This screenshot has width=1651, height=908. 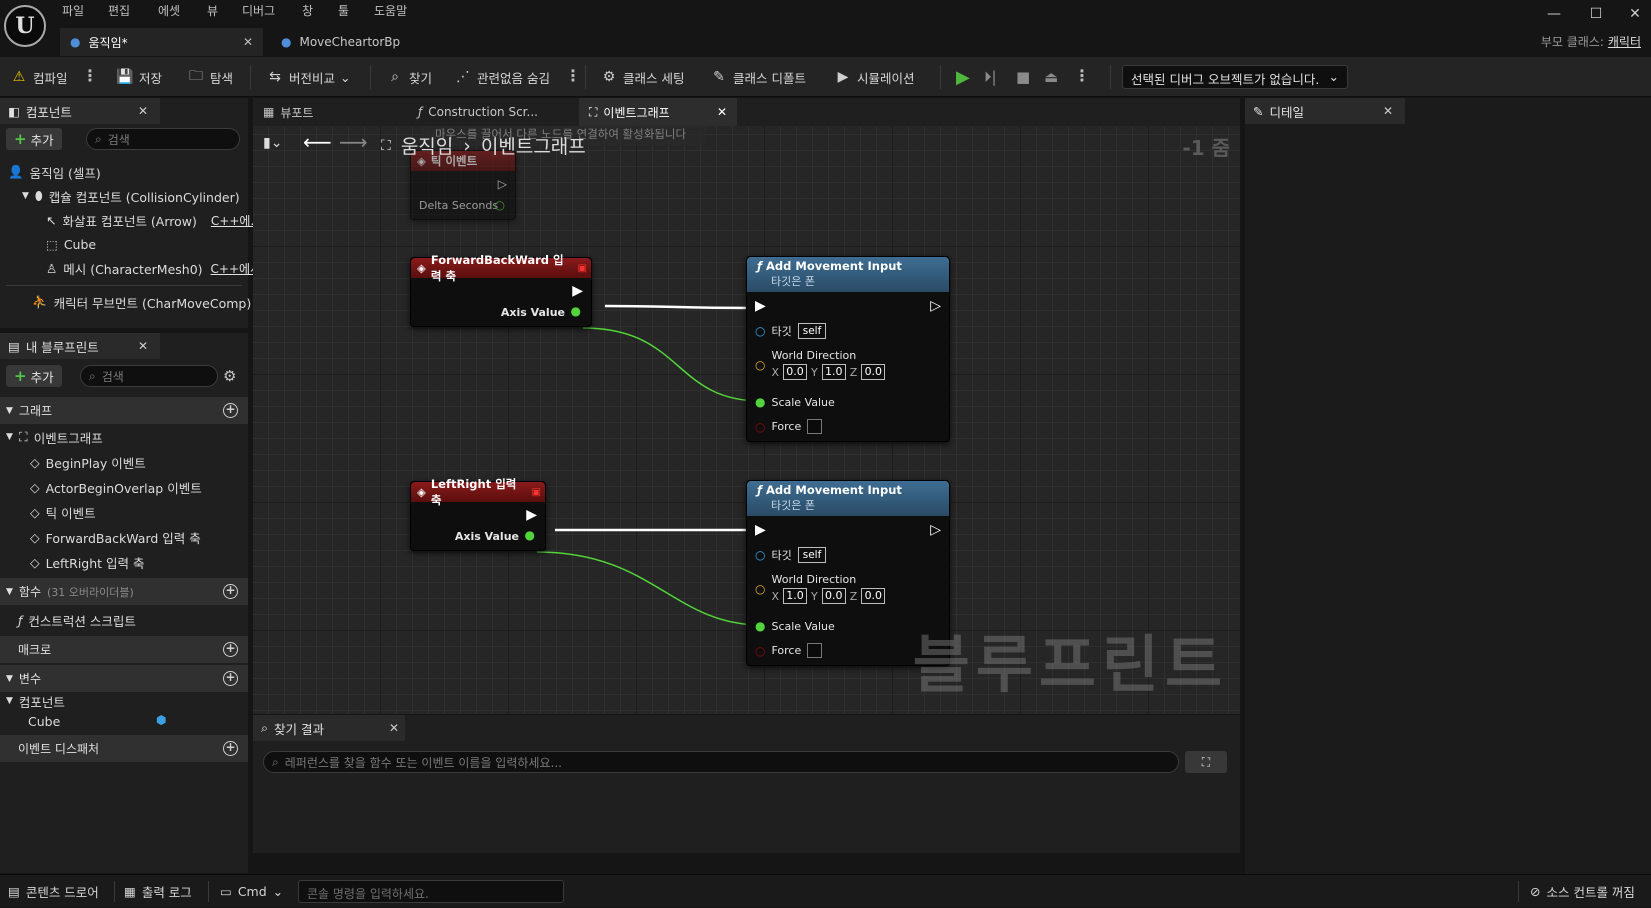 I want to click on doc-tab-movecharacter: ● MoveCheartorBp, so click(x=351, y=42).